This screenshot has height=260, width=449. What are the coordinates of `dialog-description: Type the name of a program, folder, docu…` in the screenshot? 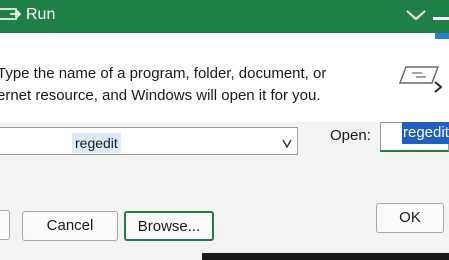 It's located at (178, 85).